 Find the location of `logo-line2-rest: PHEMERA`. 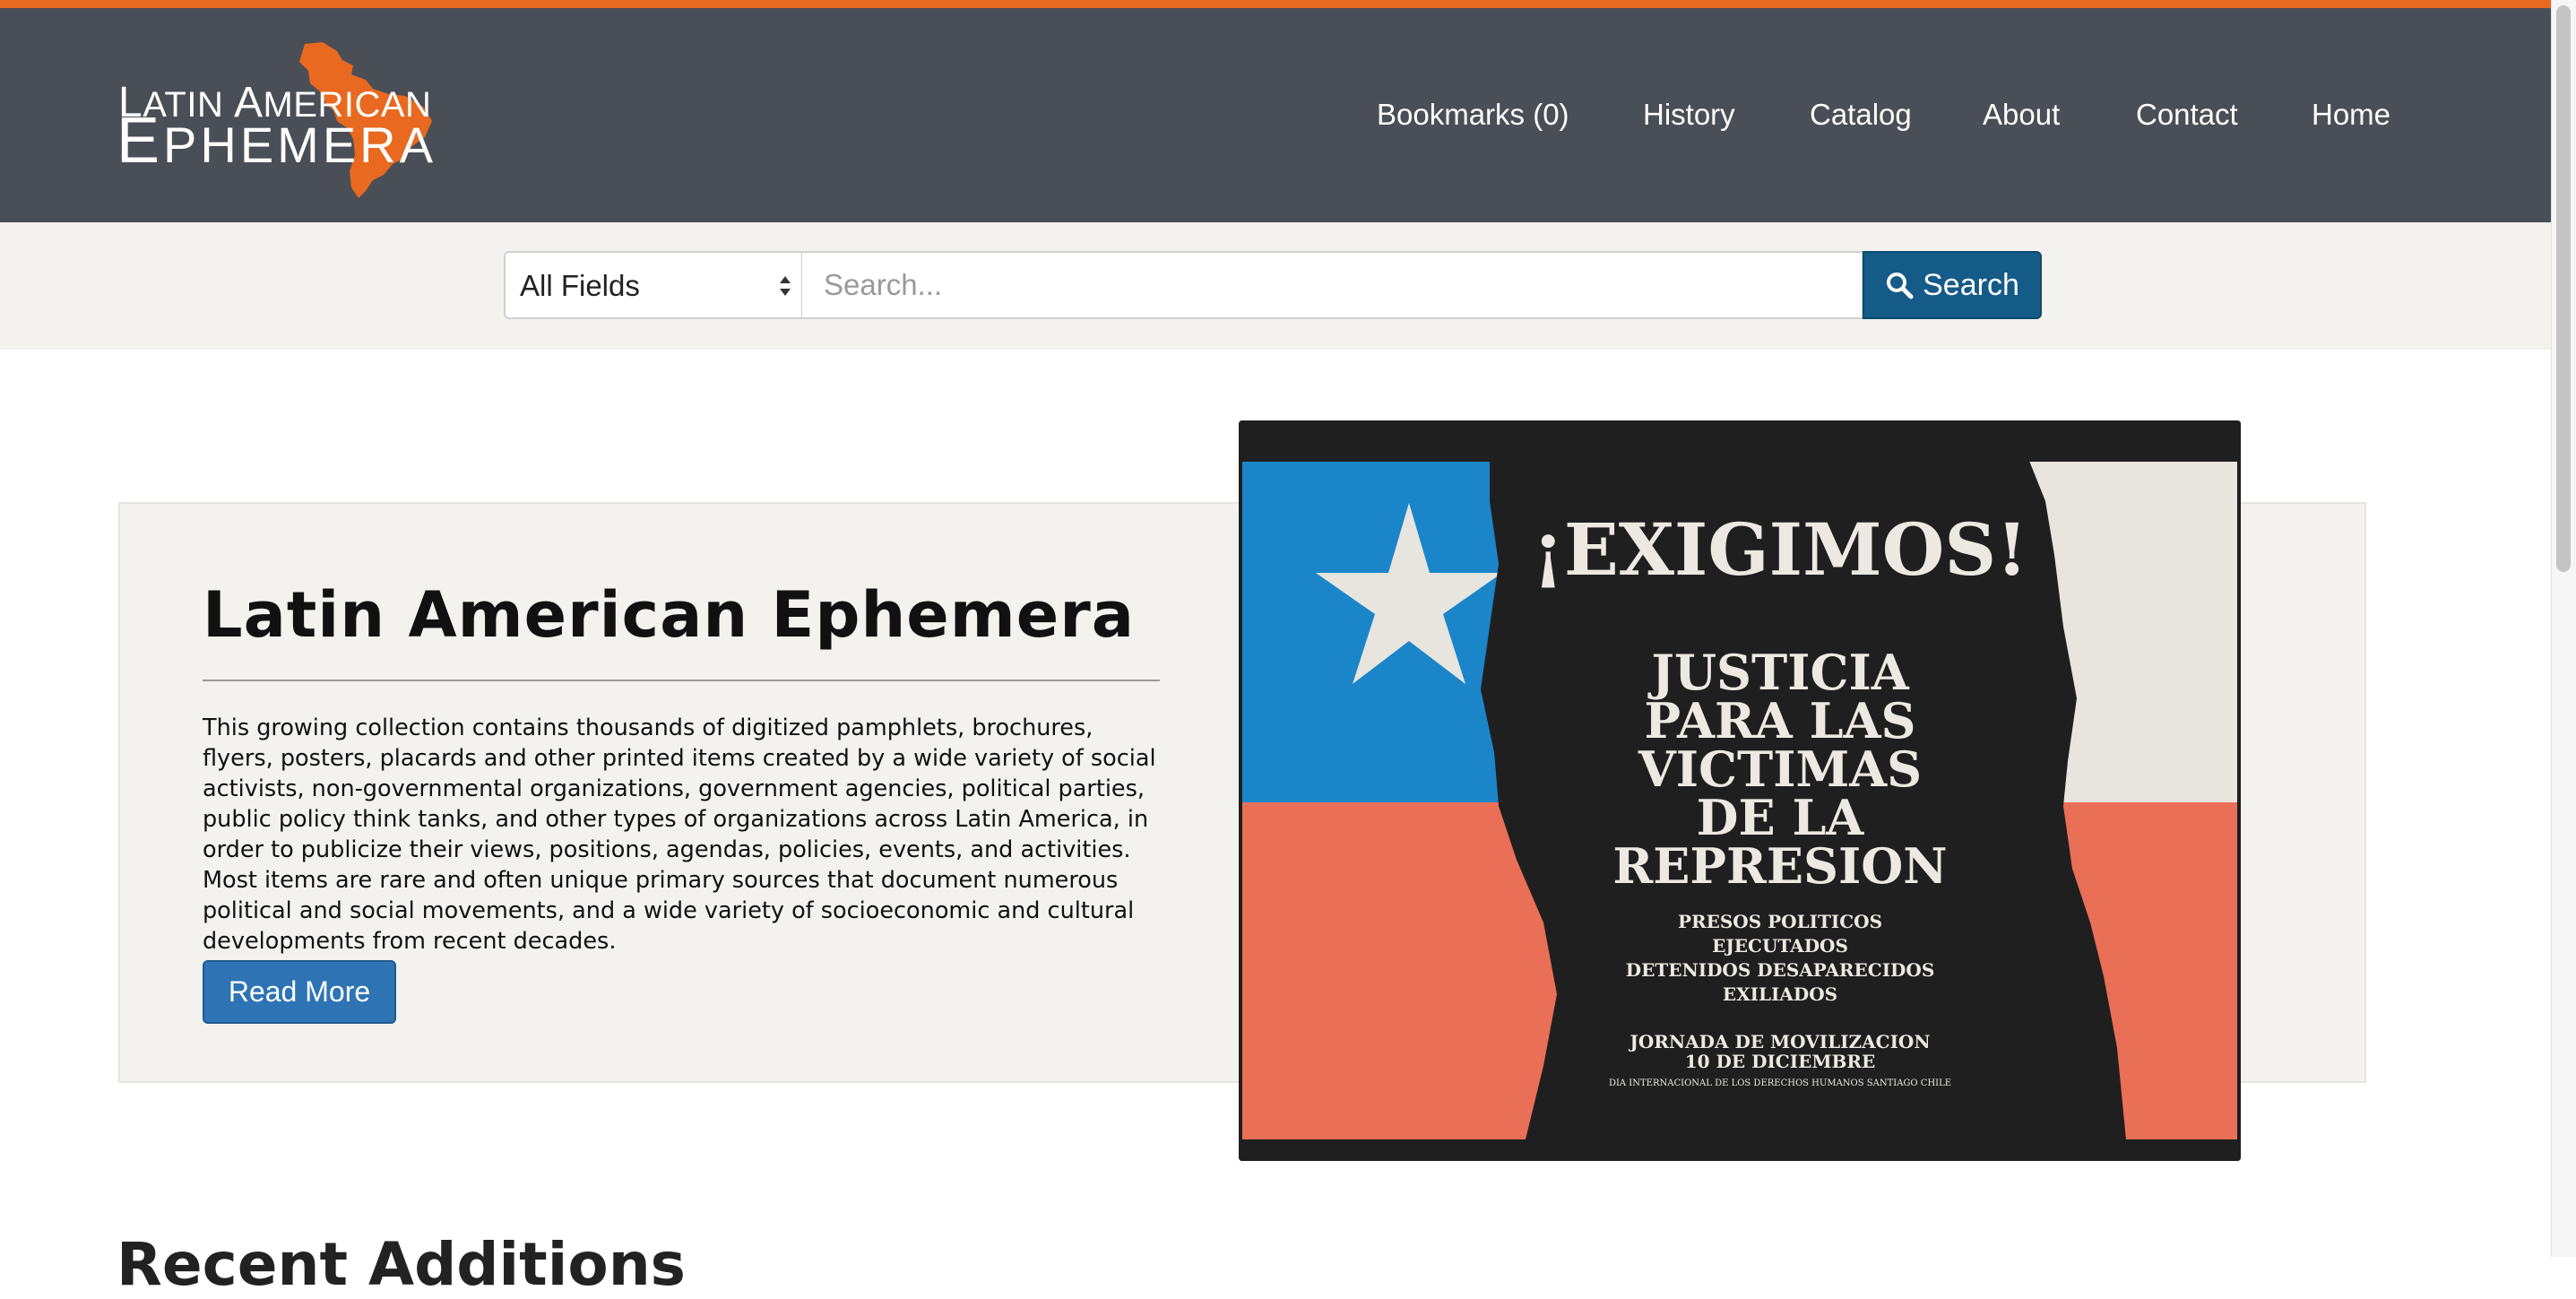

logo-line2-rest: PHEMERA is located at coordinates (300, 145).